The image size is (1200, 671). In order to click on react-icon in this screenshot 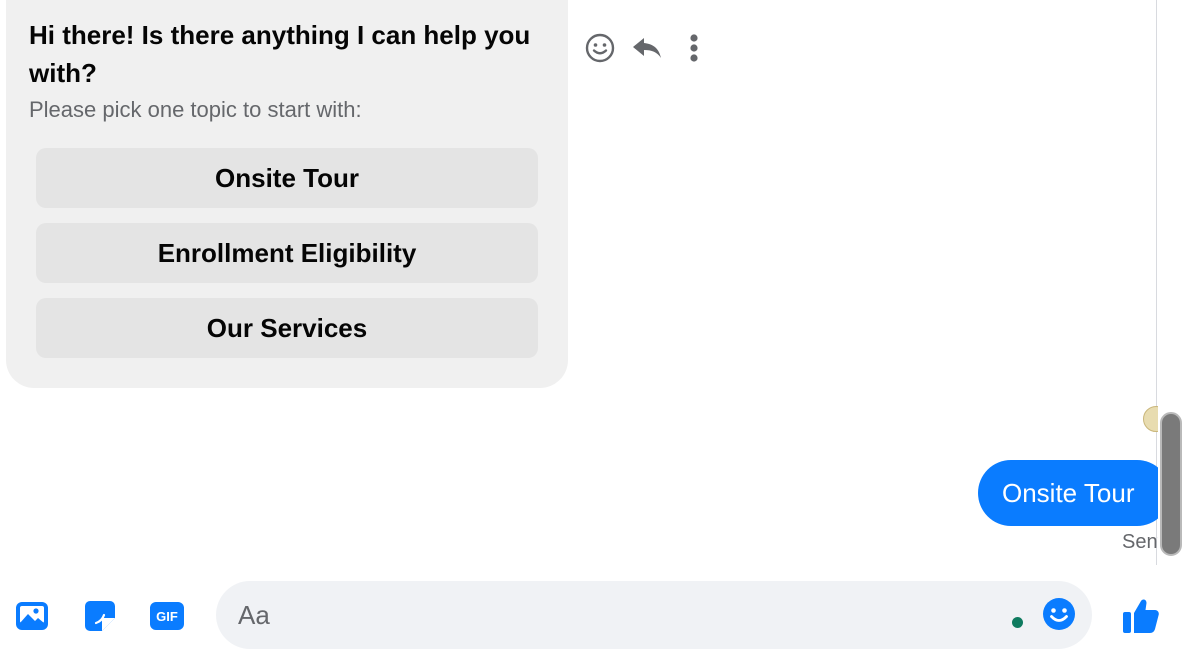, I will do `click(600, 48)`.